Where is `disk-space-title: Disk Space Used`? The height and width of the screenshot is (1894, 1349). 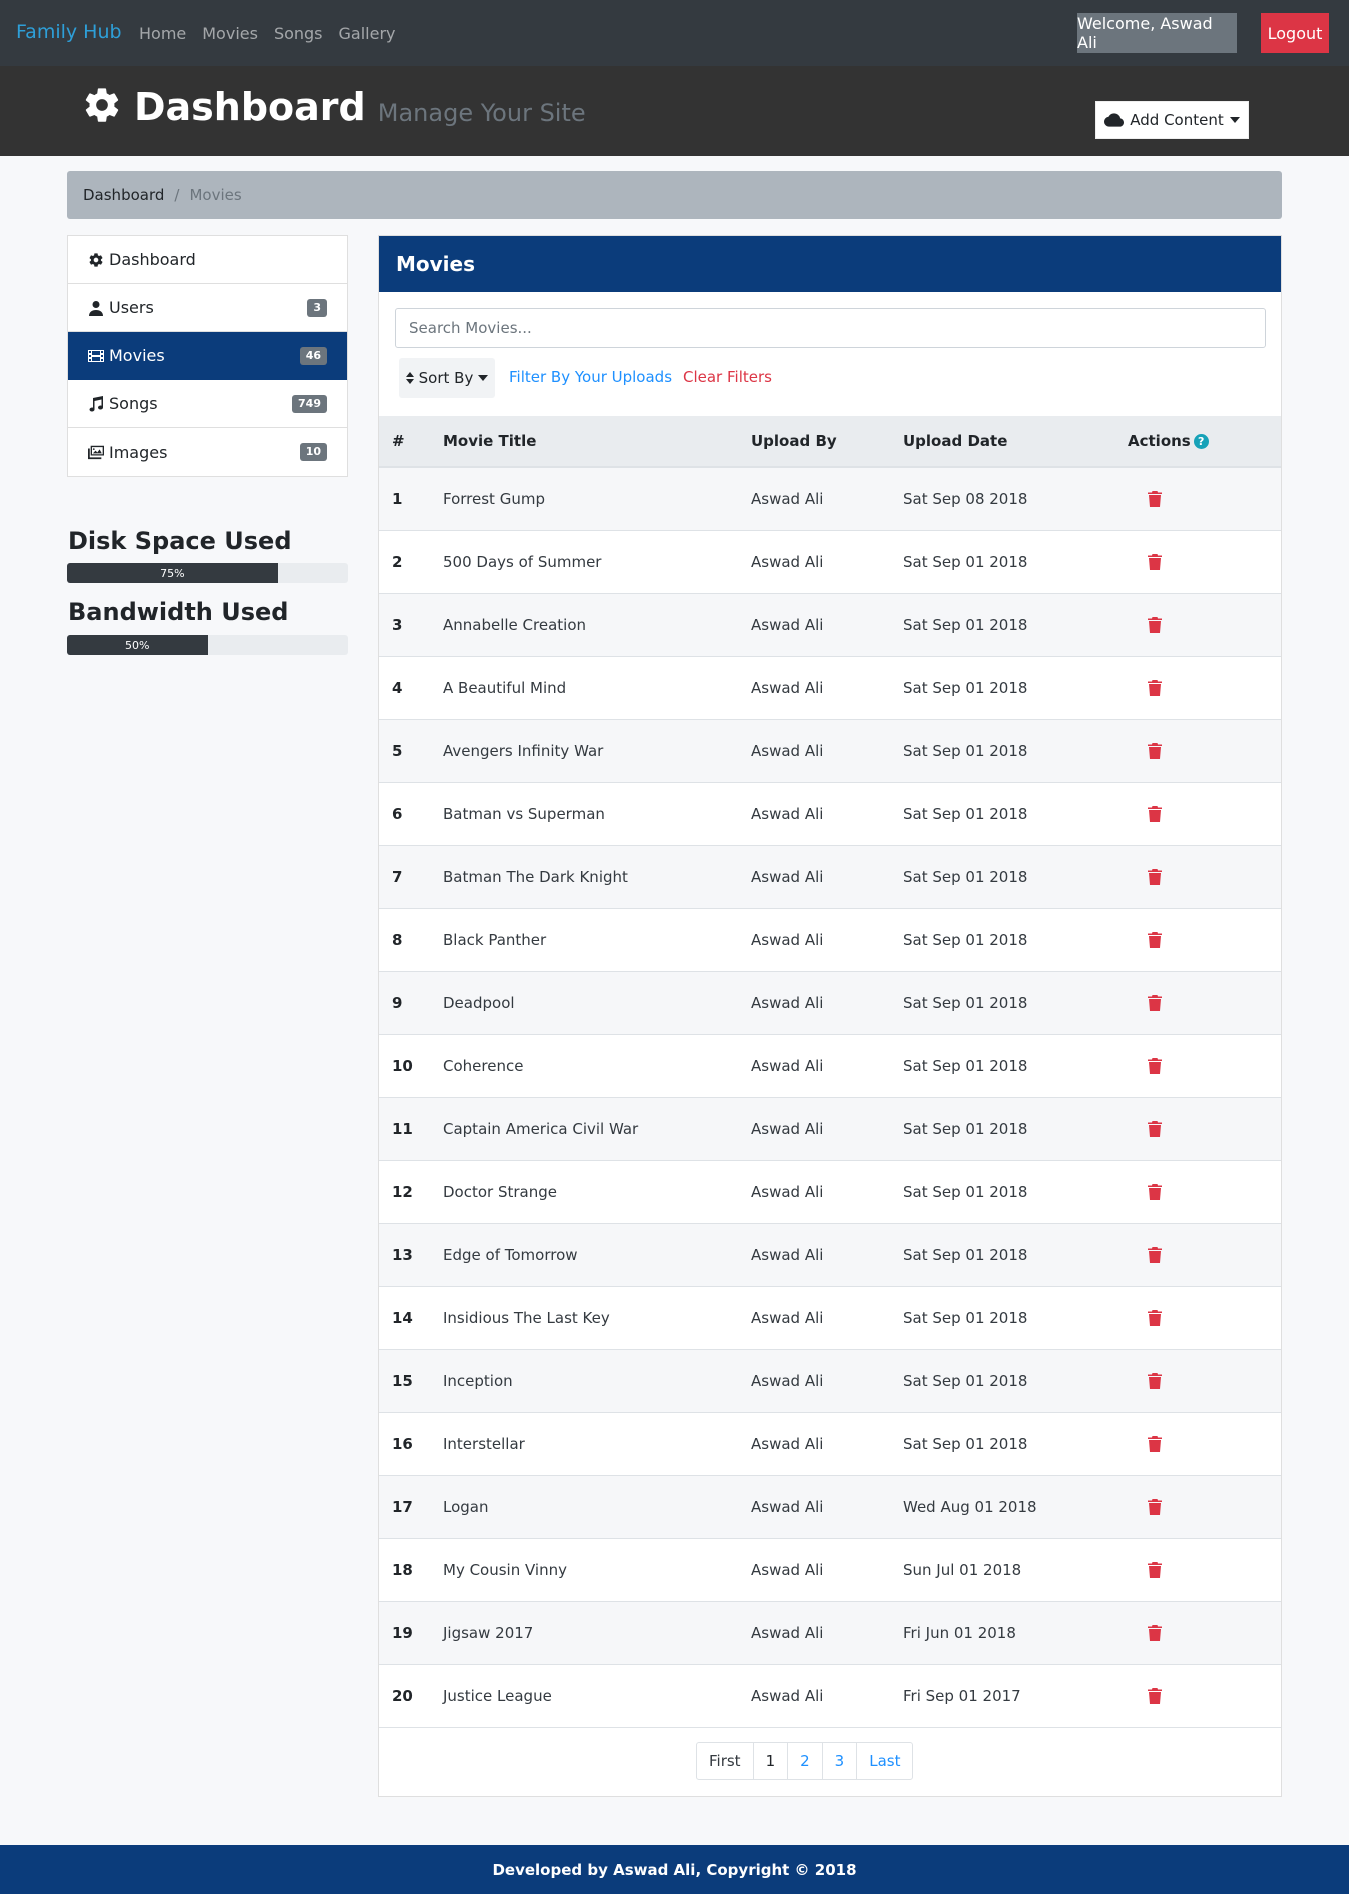 disk-space-title: Disk Space Used is located at coordinates (180, 541).